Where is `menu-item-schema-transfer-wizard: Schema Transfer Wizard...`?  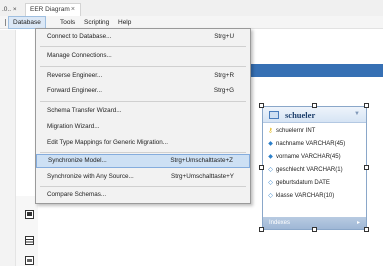 menu-item-schema-transfer-wizard: Schema Transfer Wizard... is located at coordinates (143, 111).